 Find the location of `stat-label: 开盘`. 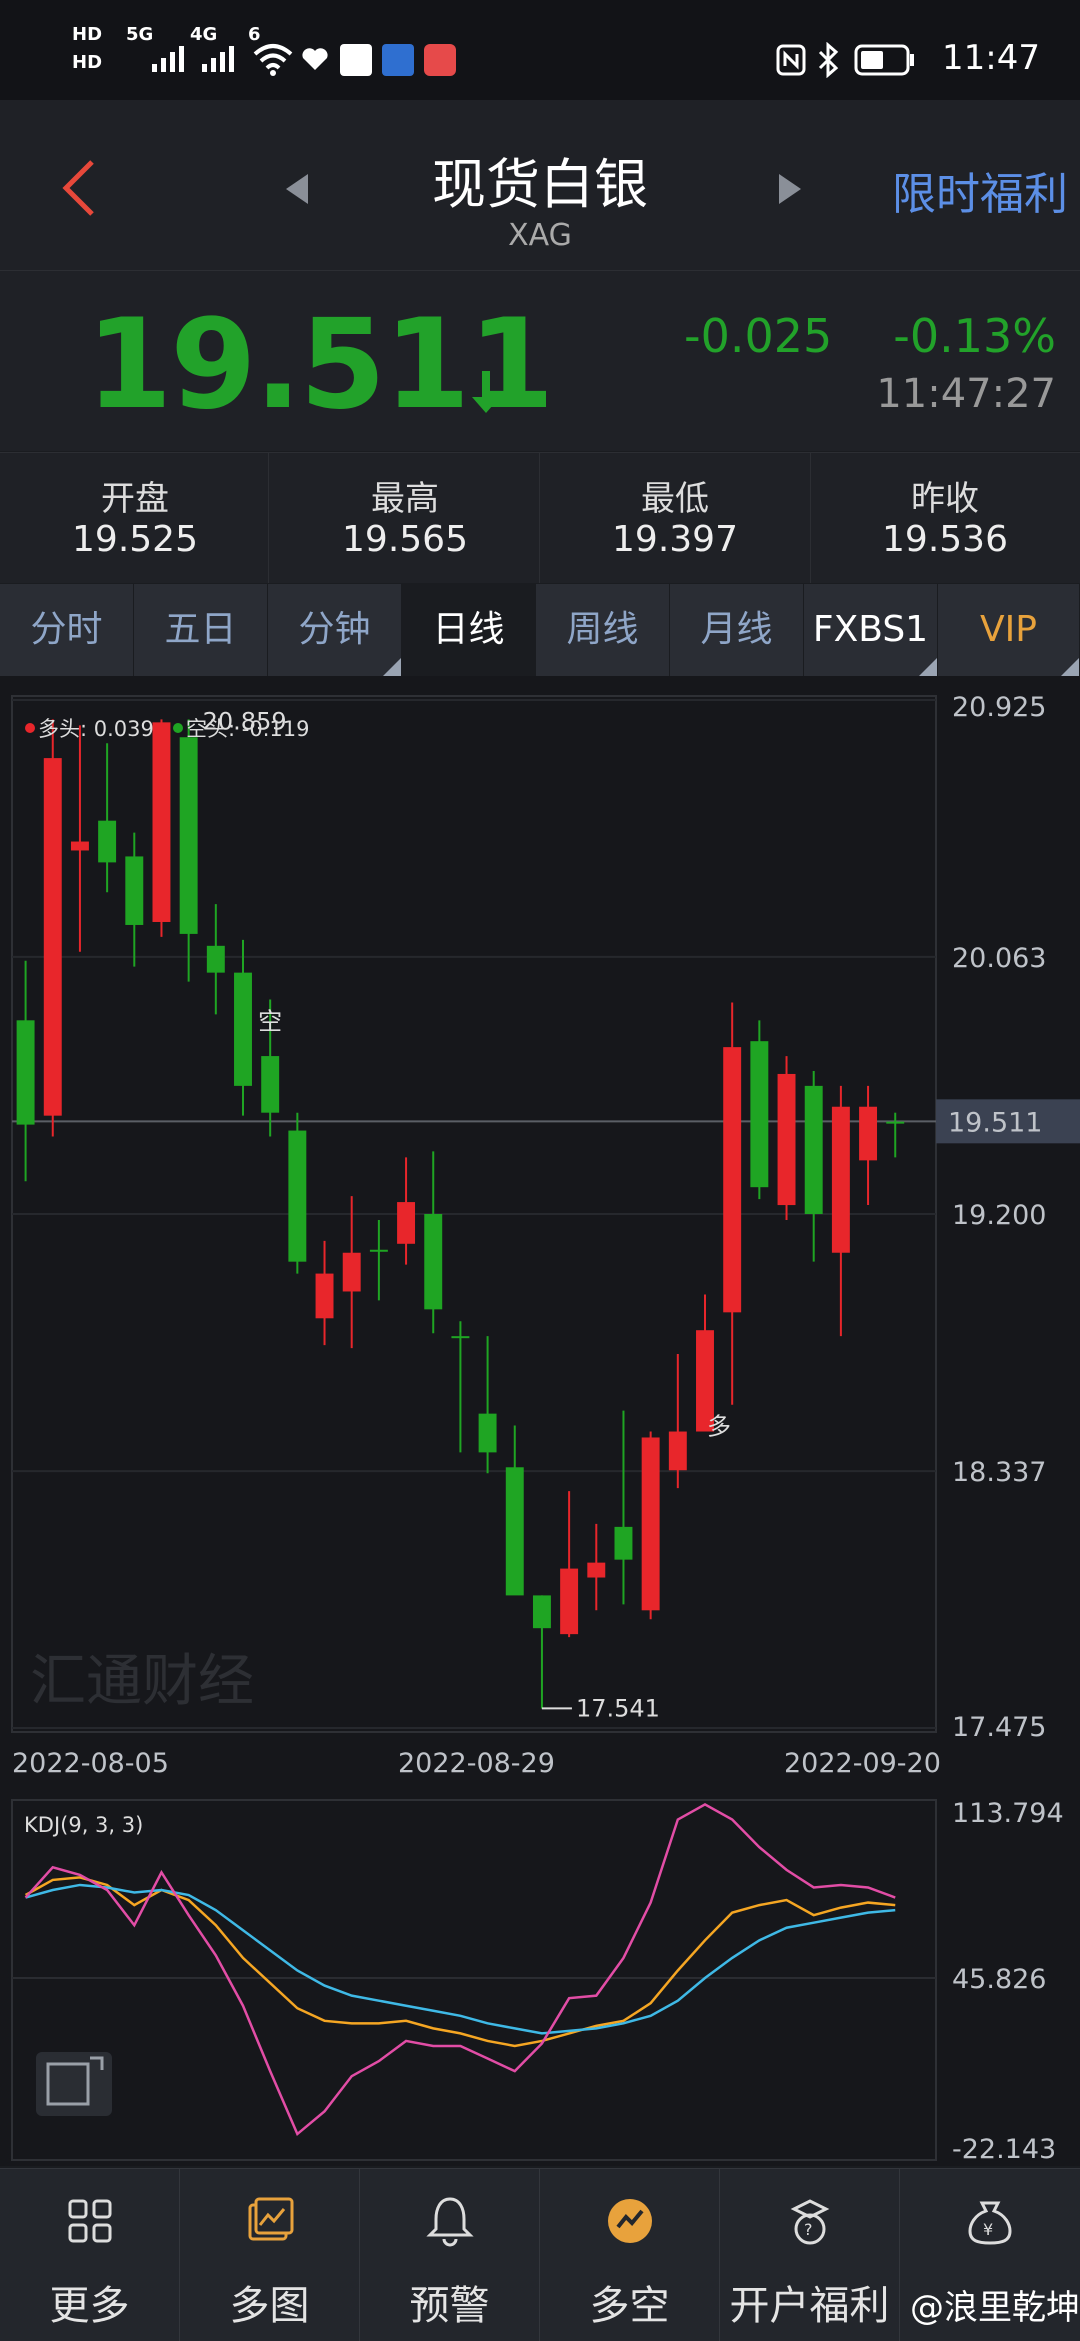

stat-label: 开盘 is located at coordinates (135, 499).